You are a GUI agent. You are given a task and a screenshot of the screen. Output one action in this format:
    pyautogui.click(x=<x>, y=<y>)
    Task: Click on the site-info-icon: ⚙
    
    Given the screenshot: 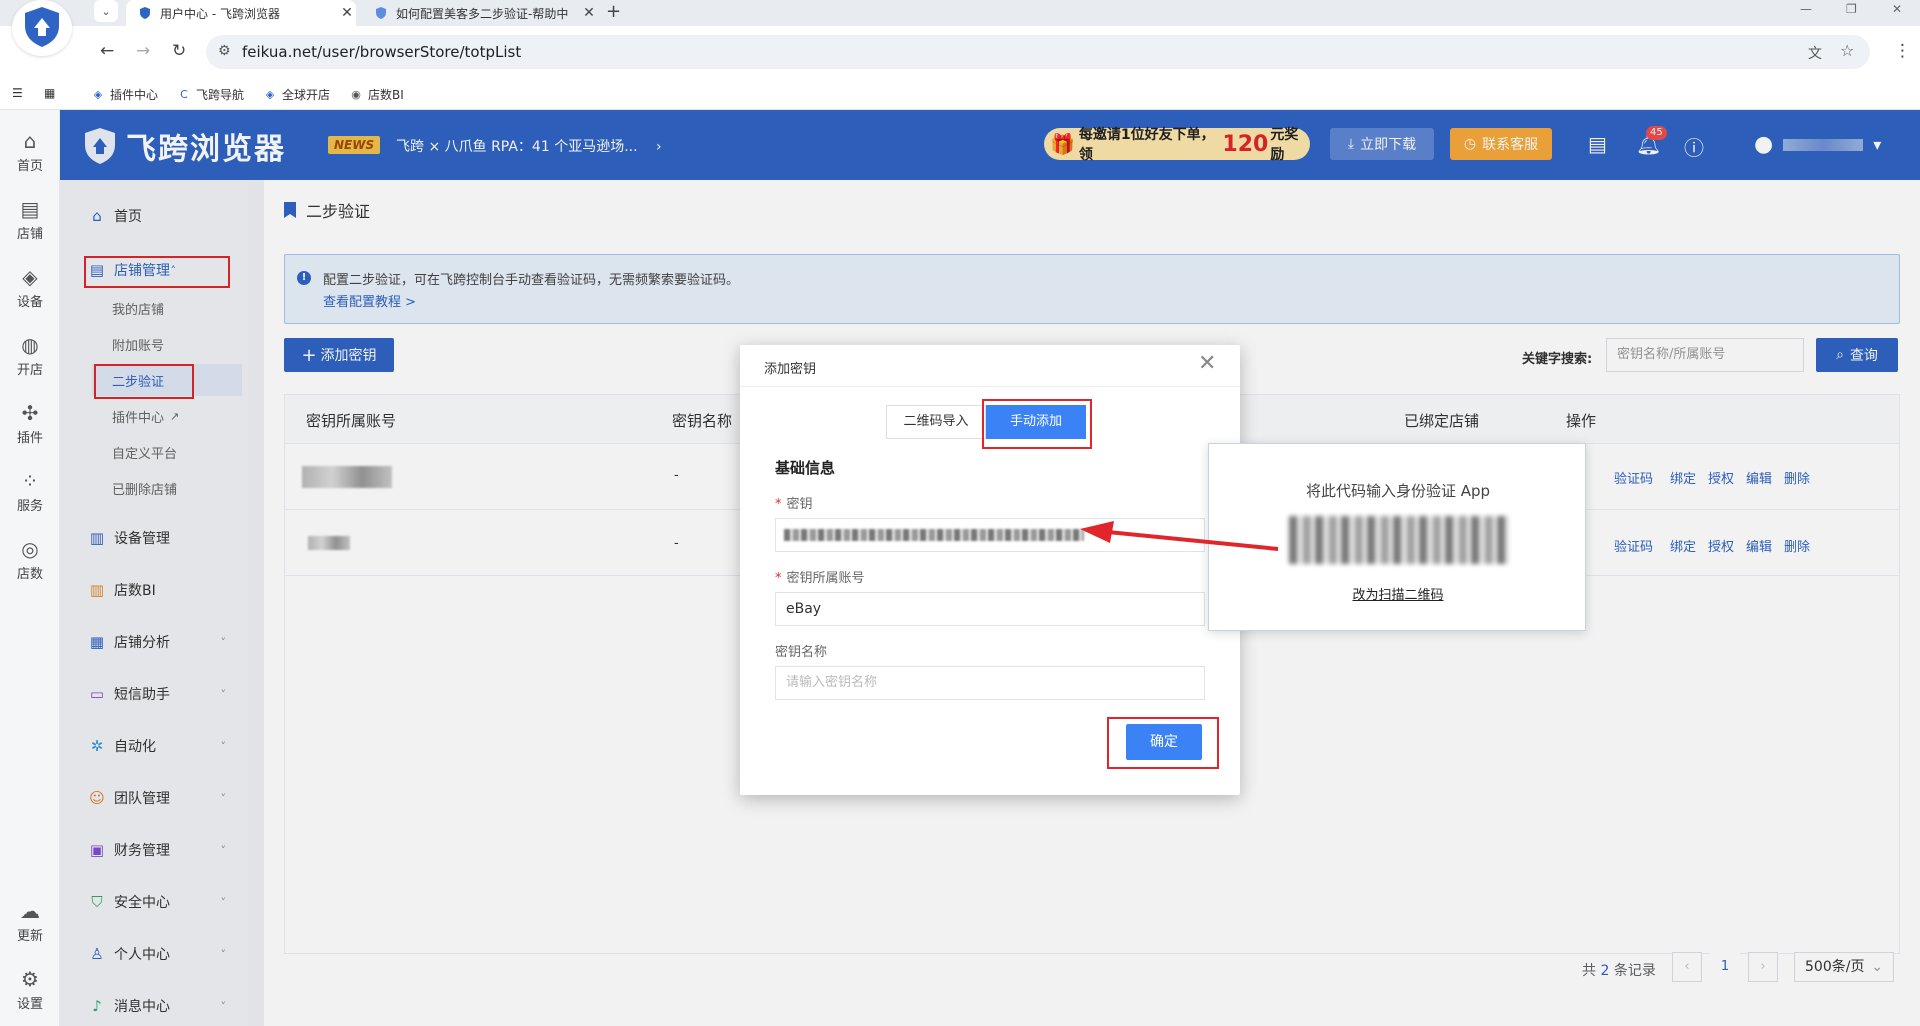 What is the action you would take?
    pyautogui.click(x=224, y=51)
    